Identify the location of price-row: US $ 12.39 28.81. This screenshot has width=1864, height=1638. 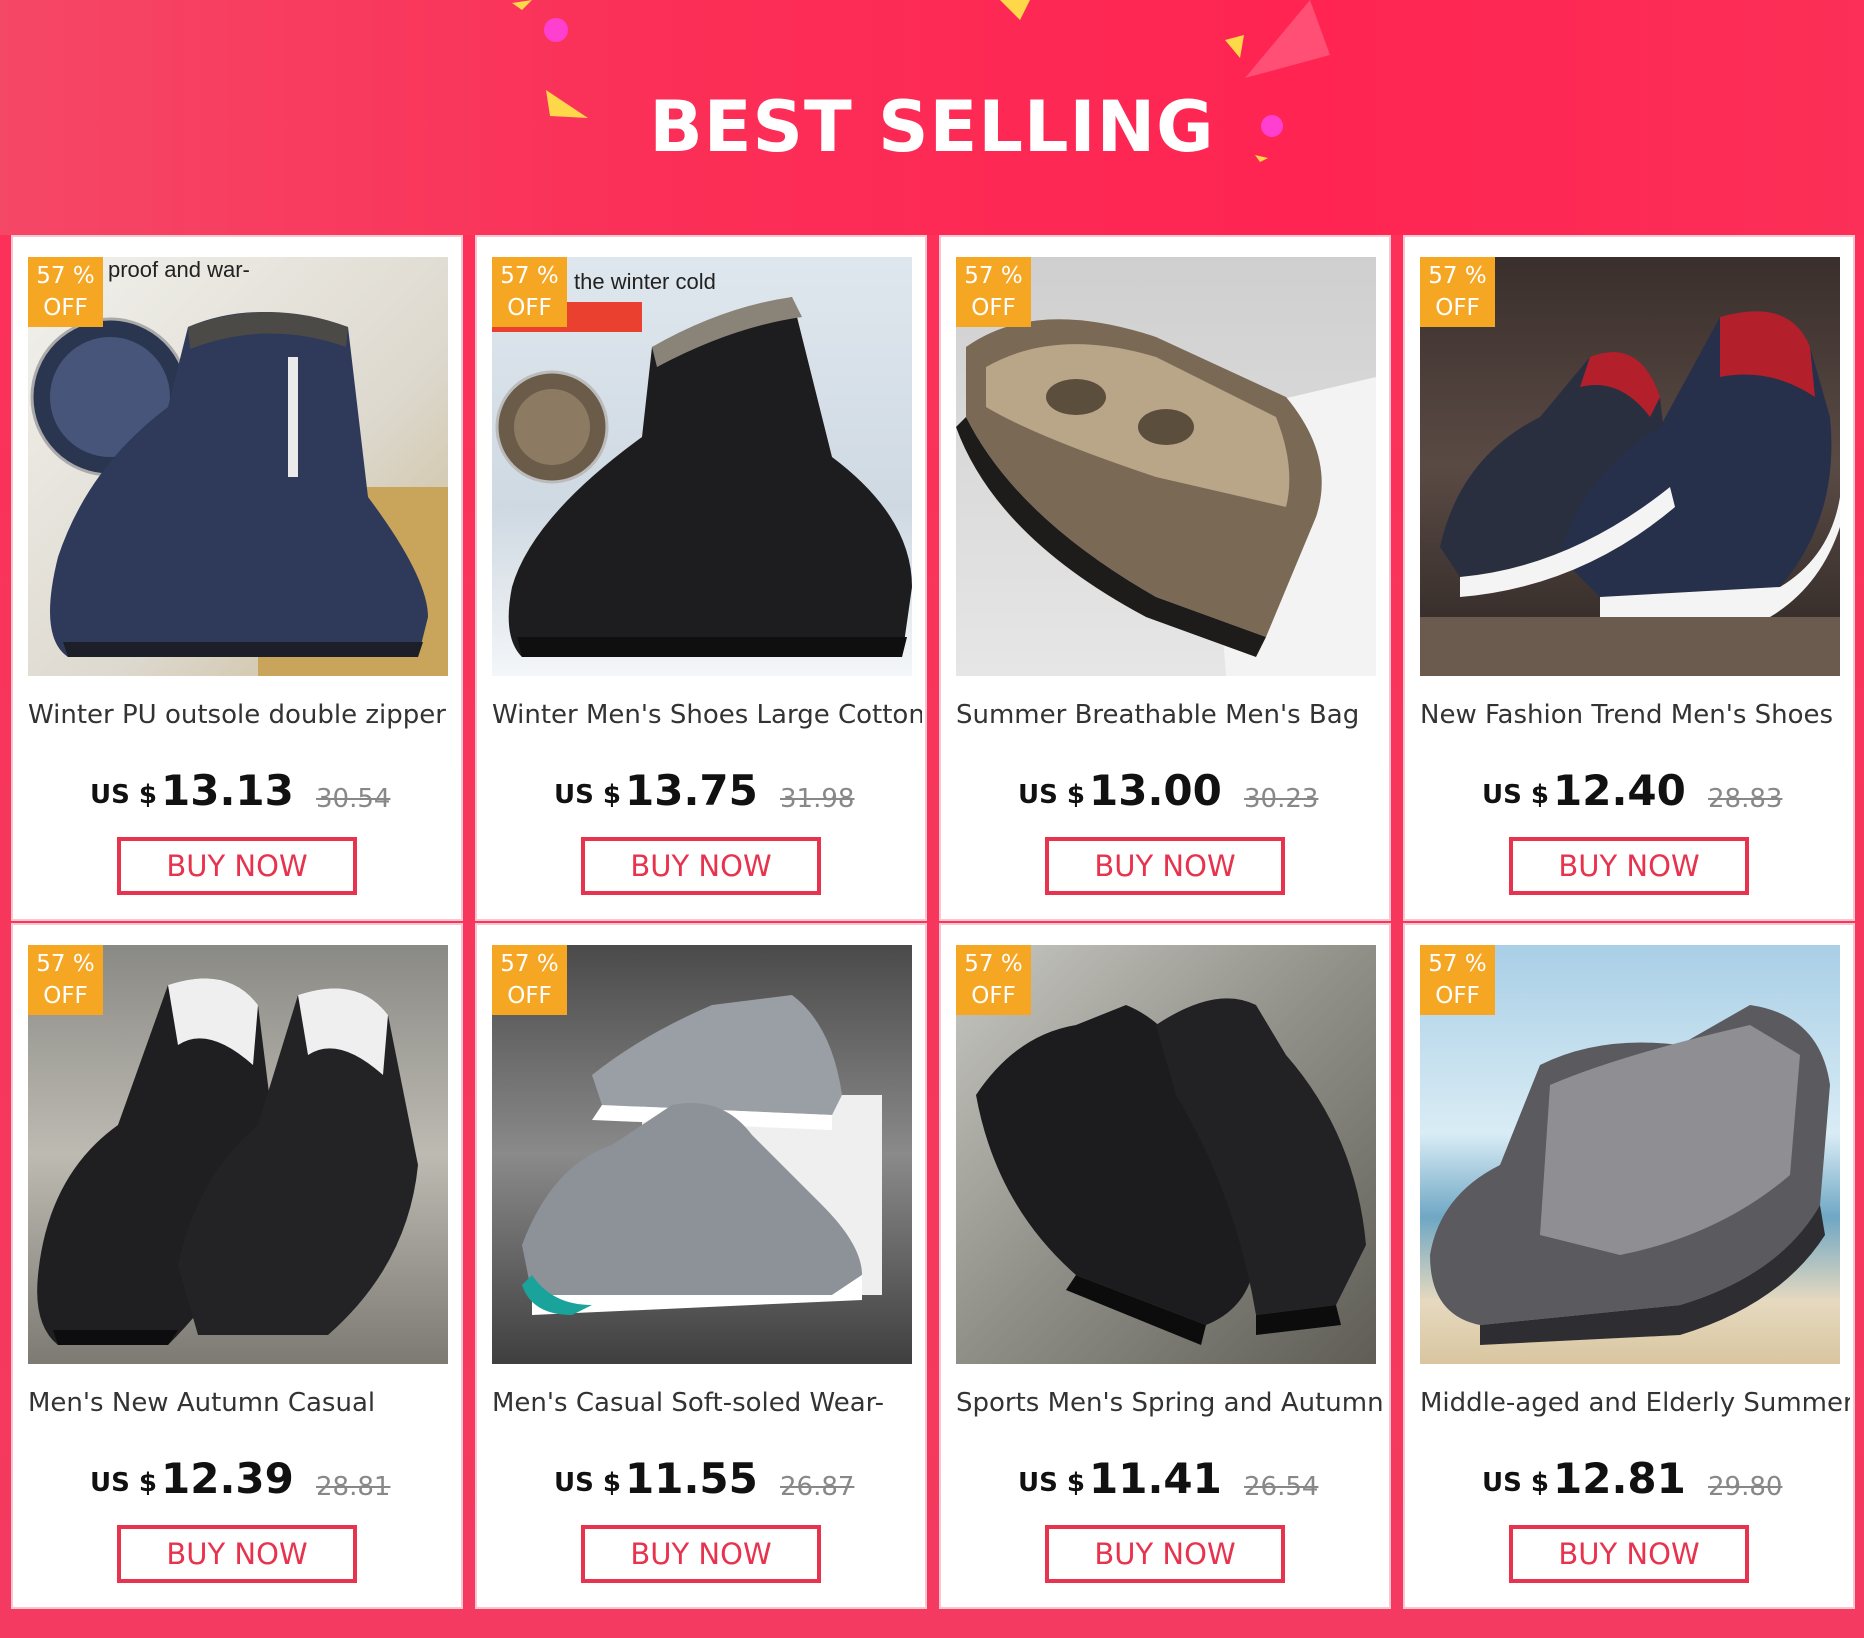
(239, 1480).